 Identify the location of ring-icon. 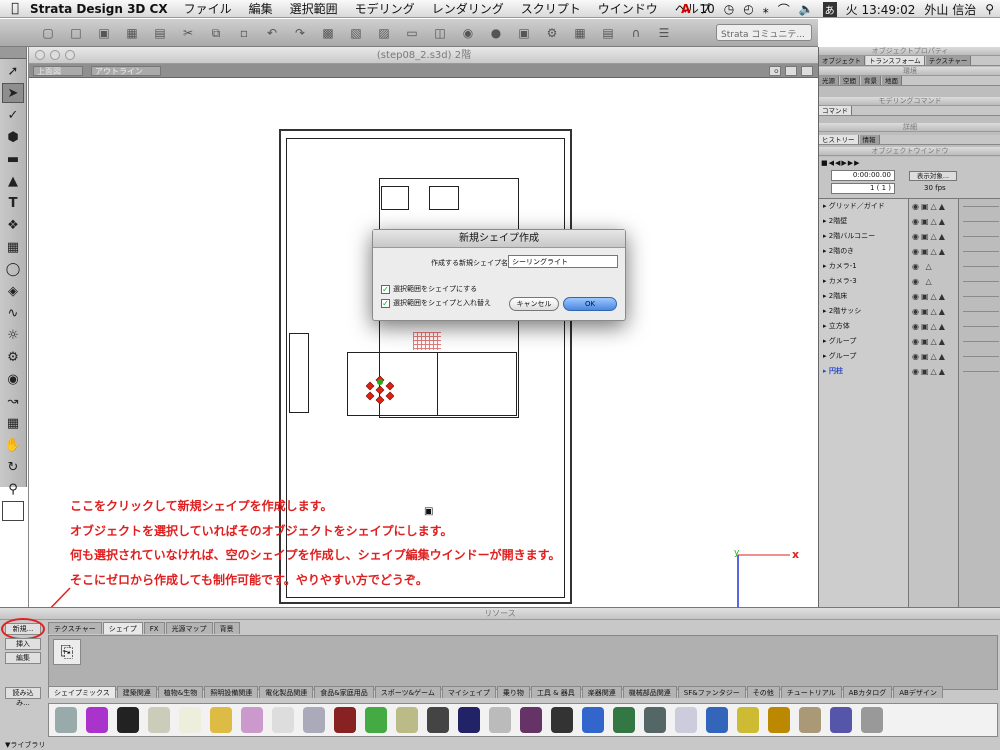
(283, 720).